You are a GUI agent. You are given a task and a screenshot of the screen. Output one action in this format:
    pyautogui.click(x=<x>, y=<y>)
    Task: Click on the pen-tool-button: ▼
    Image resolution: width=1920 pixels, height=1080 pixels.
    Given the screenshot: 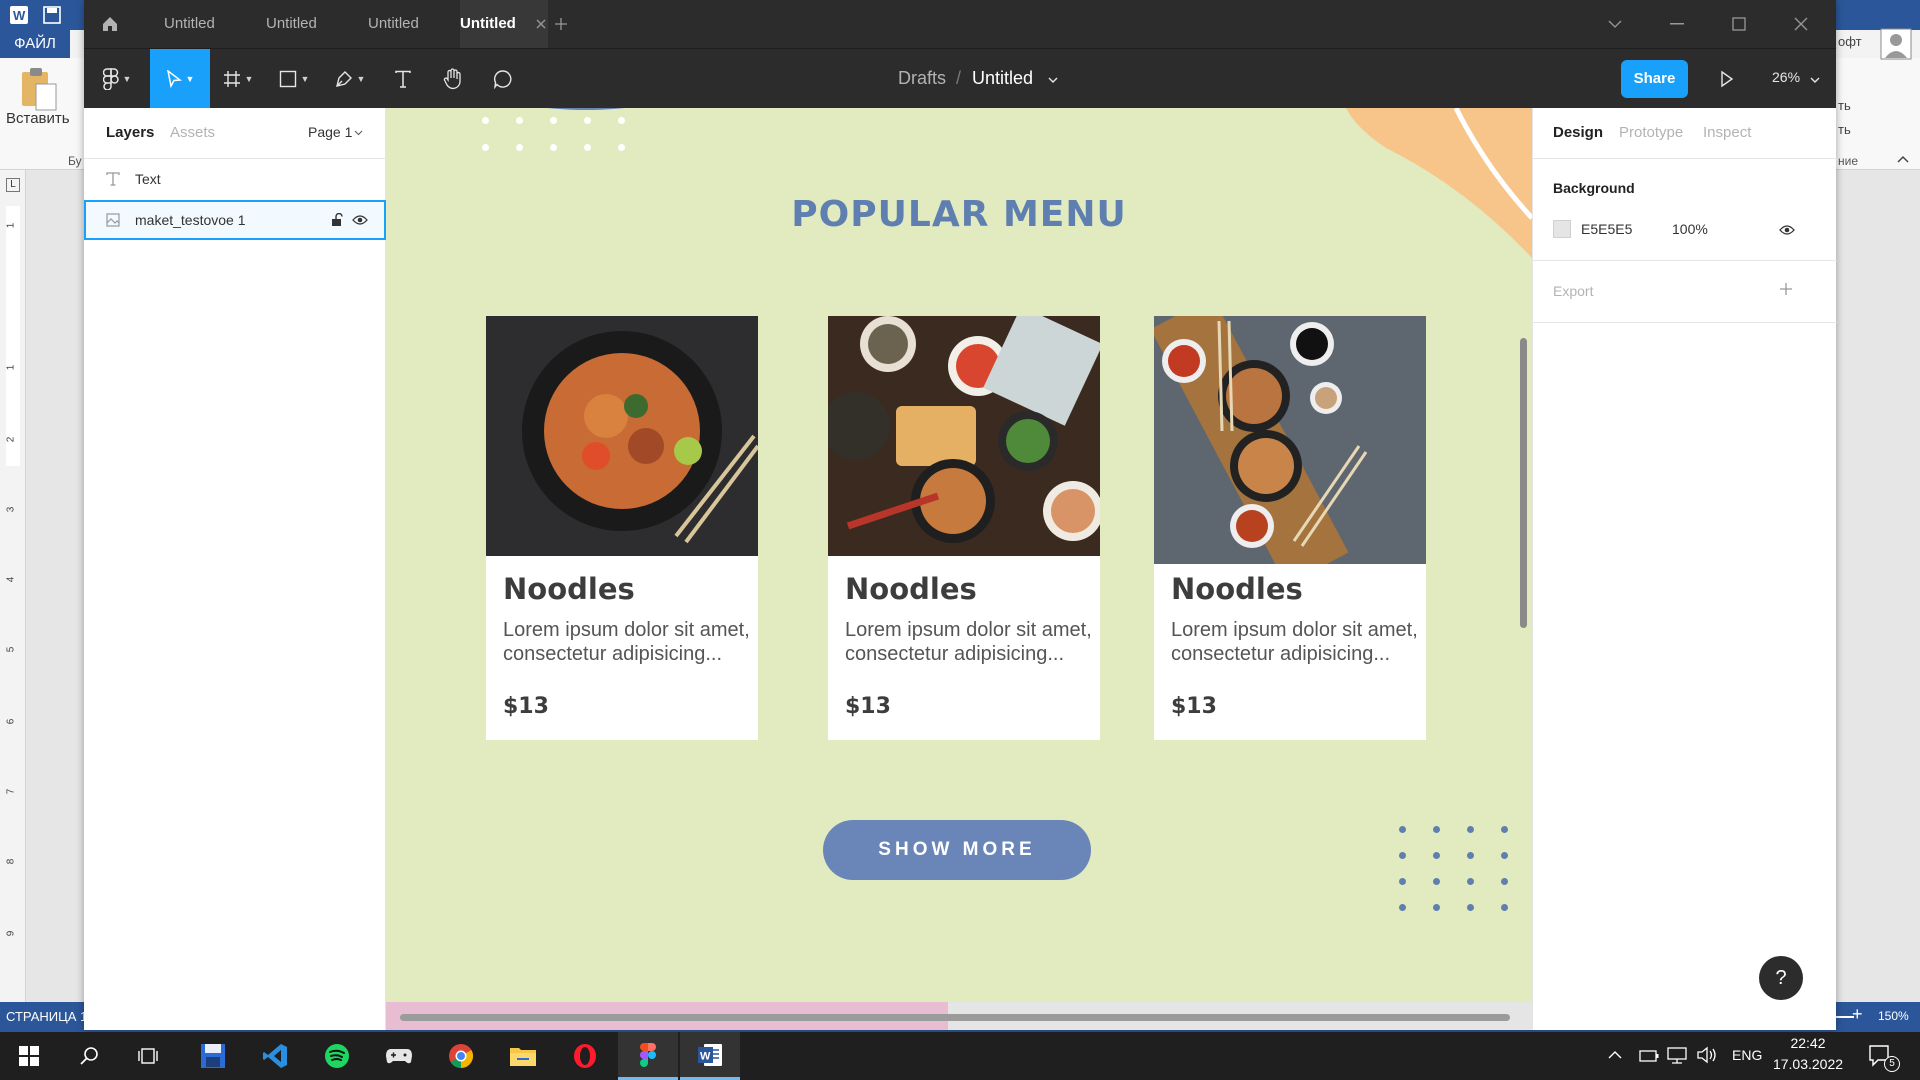 What is the action you would take?
    pyautogui.click(x=350, y=79)
    